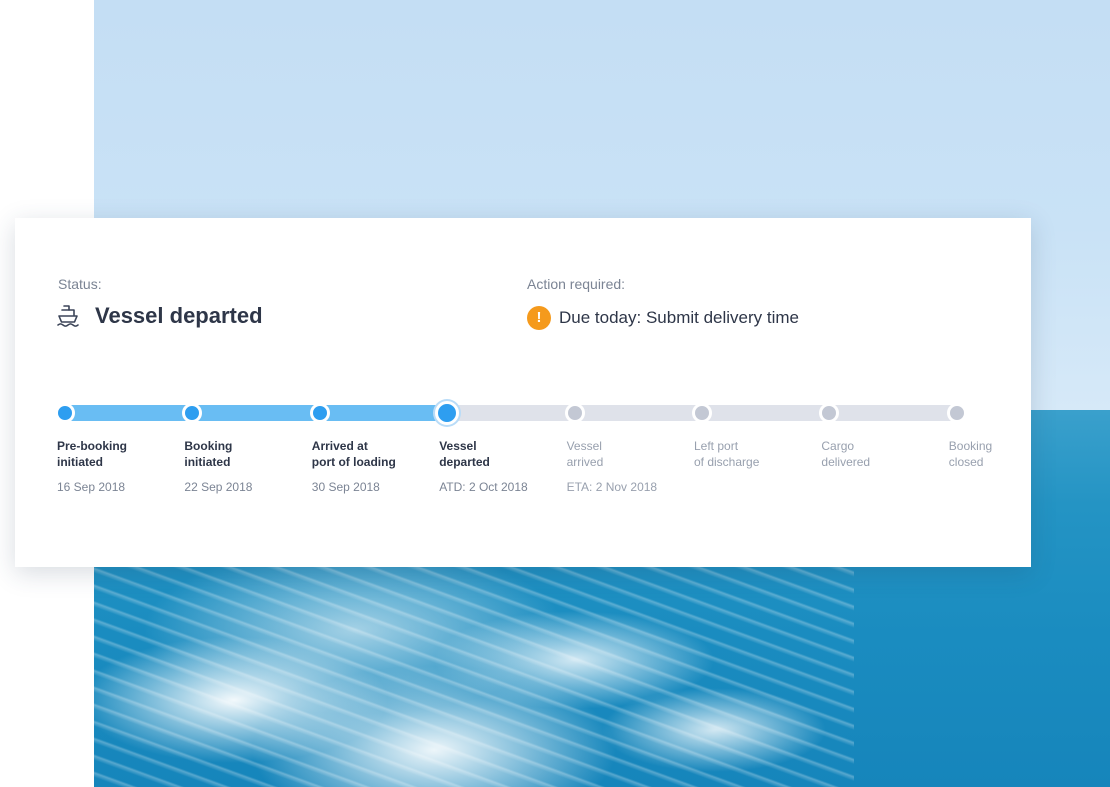  Describe the element at coordinates (1009, 455) in the screenshot. I see `step-name: Booking closed` at that location.